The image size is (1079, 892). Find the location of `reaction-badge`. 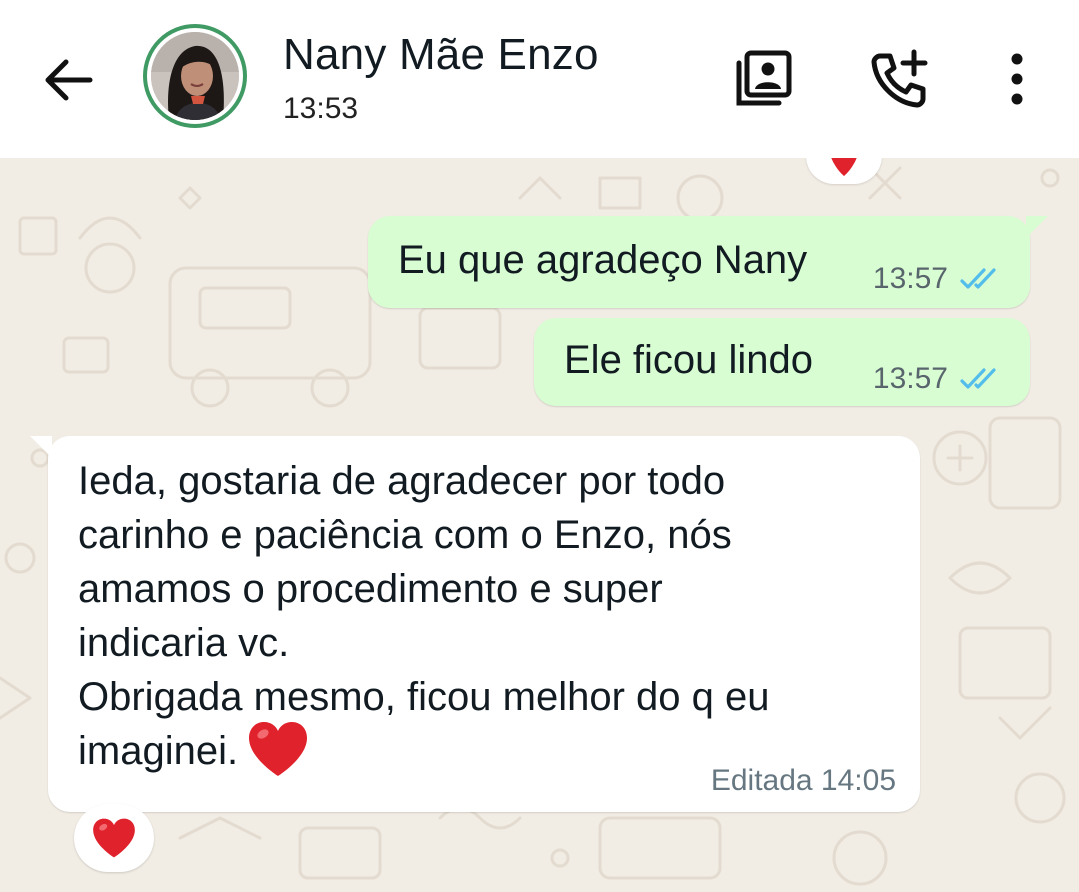

reaction-badge is located at coordinates (114, 838).